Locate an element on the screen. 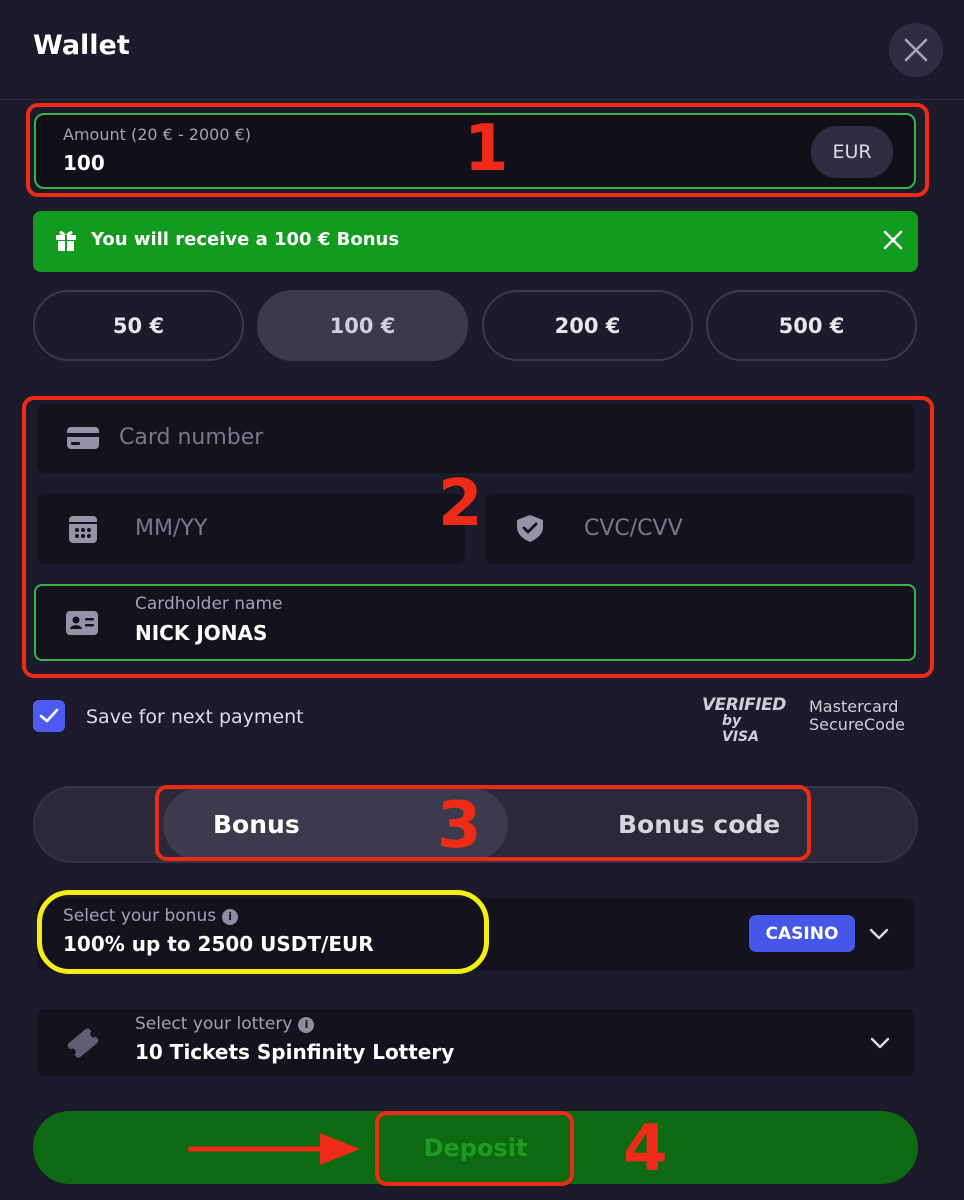  page-title: Wallet is located at coordinates (81, 45).